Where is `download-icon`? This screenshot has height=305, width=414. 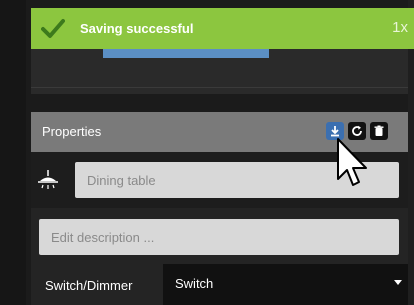 download-icon is located at coordinates (335, 131).